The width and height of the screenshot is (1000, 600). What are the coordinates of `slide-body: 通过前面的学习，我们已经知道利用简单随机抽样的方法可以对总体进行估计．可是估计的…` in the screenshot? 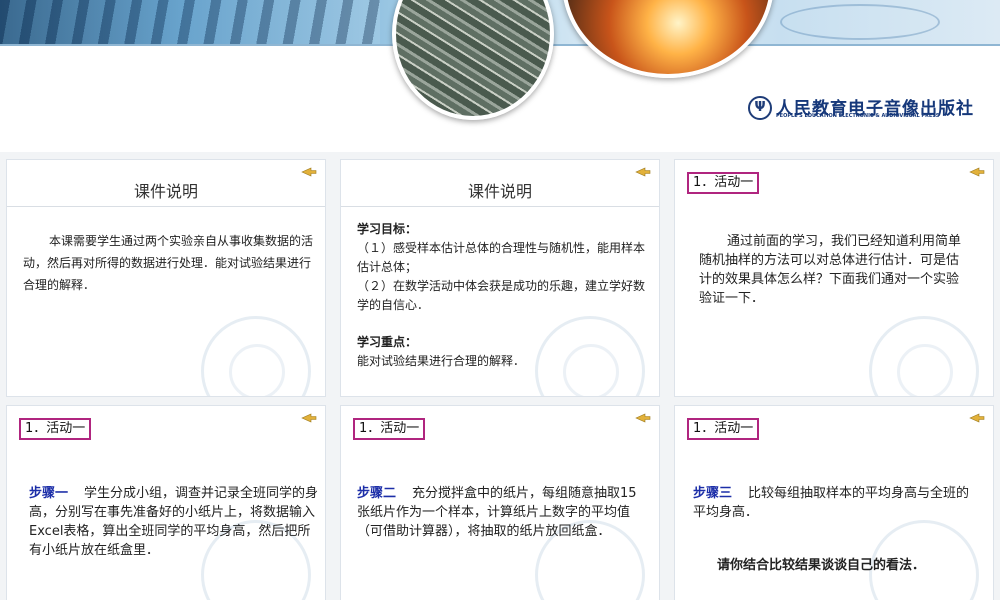 It's located at (830, 270).